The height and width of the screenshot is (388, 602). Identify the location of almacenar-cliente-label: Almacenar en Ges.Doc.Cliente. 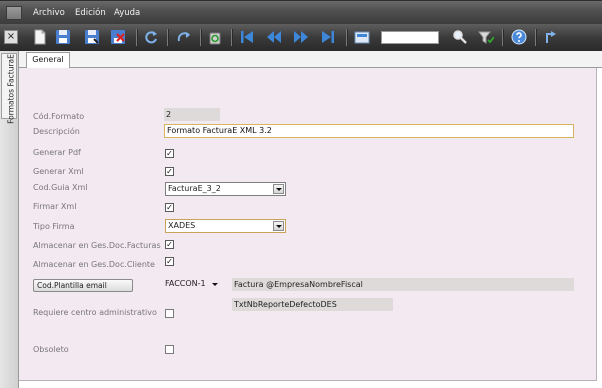
(94, 264).